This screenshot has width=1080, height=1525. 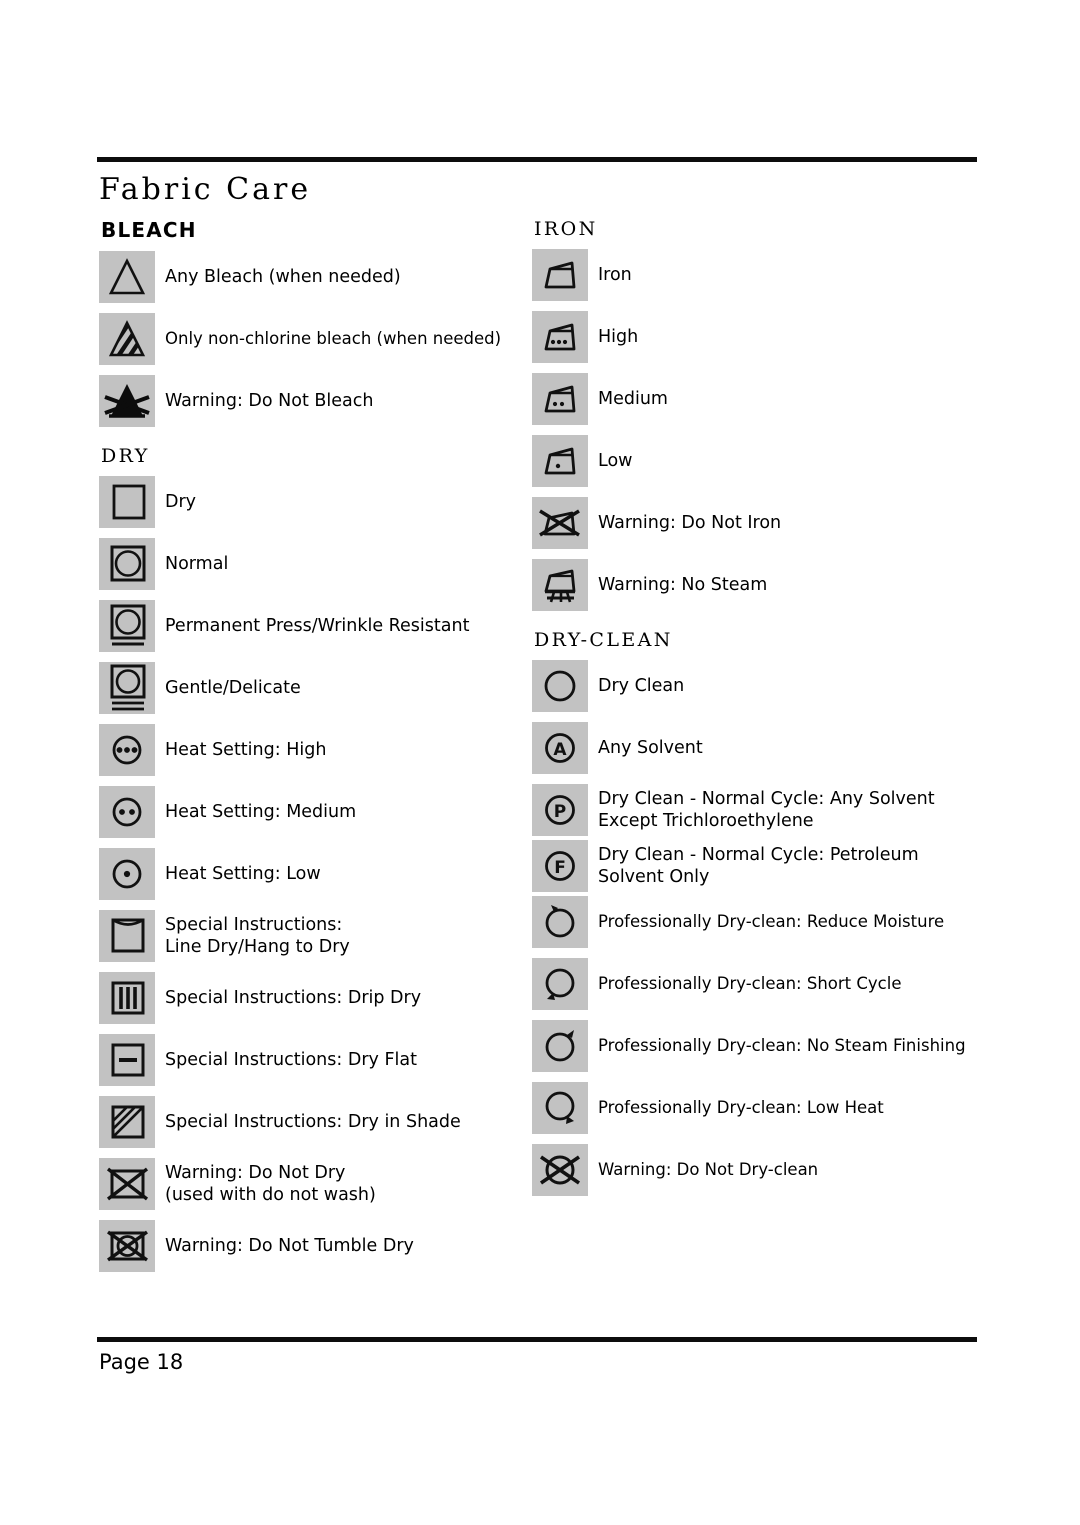 I want to click on list-item: Warning: No Steam, so click(x=757, y=585).